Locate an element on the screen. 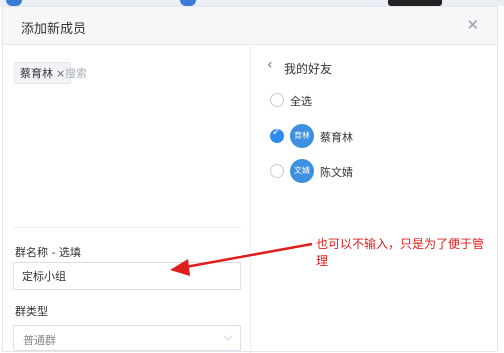  friend-checkbox: ✓ is located at coordinates (277, 135).